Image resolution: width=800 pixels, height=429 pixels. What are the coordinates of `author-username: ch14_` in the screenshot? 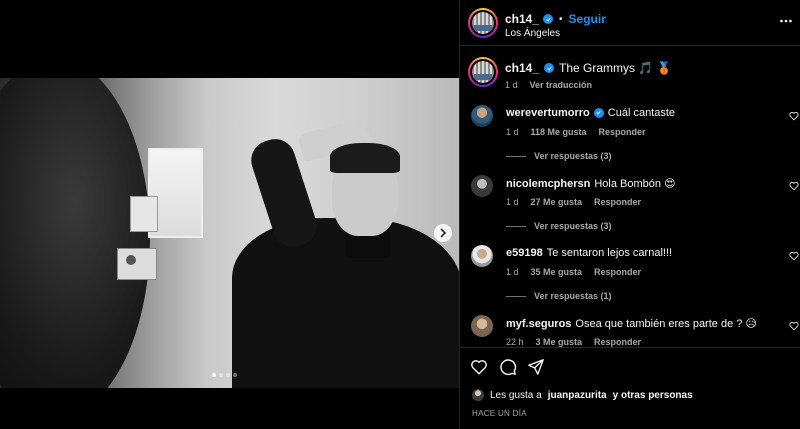 It's located at (522, 19).